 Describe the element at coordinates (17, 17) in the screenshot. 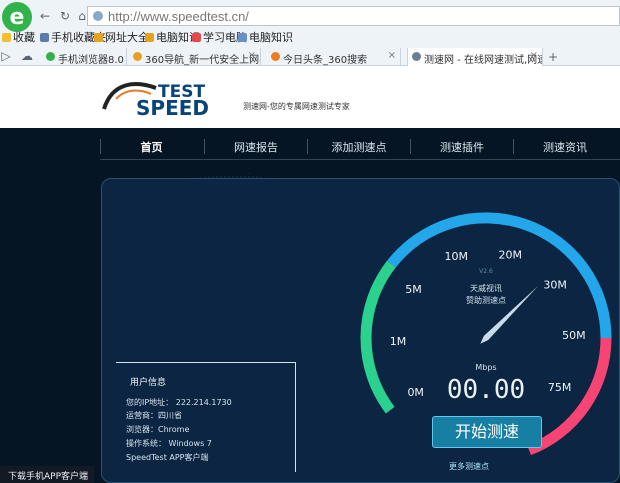

I see `browser-logo-icon: e` at that location.